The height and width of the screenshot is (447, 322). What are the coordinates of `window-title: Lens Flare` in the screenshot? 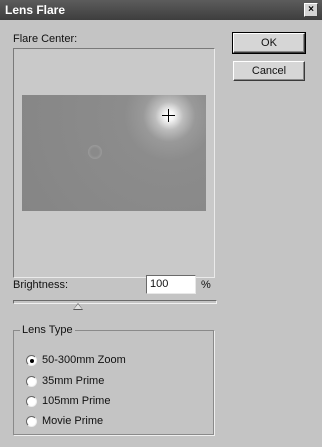 It's located at (35, 10).